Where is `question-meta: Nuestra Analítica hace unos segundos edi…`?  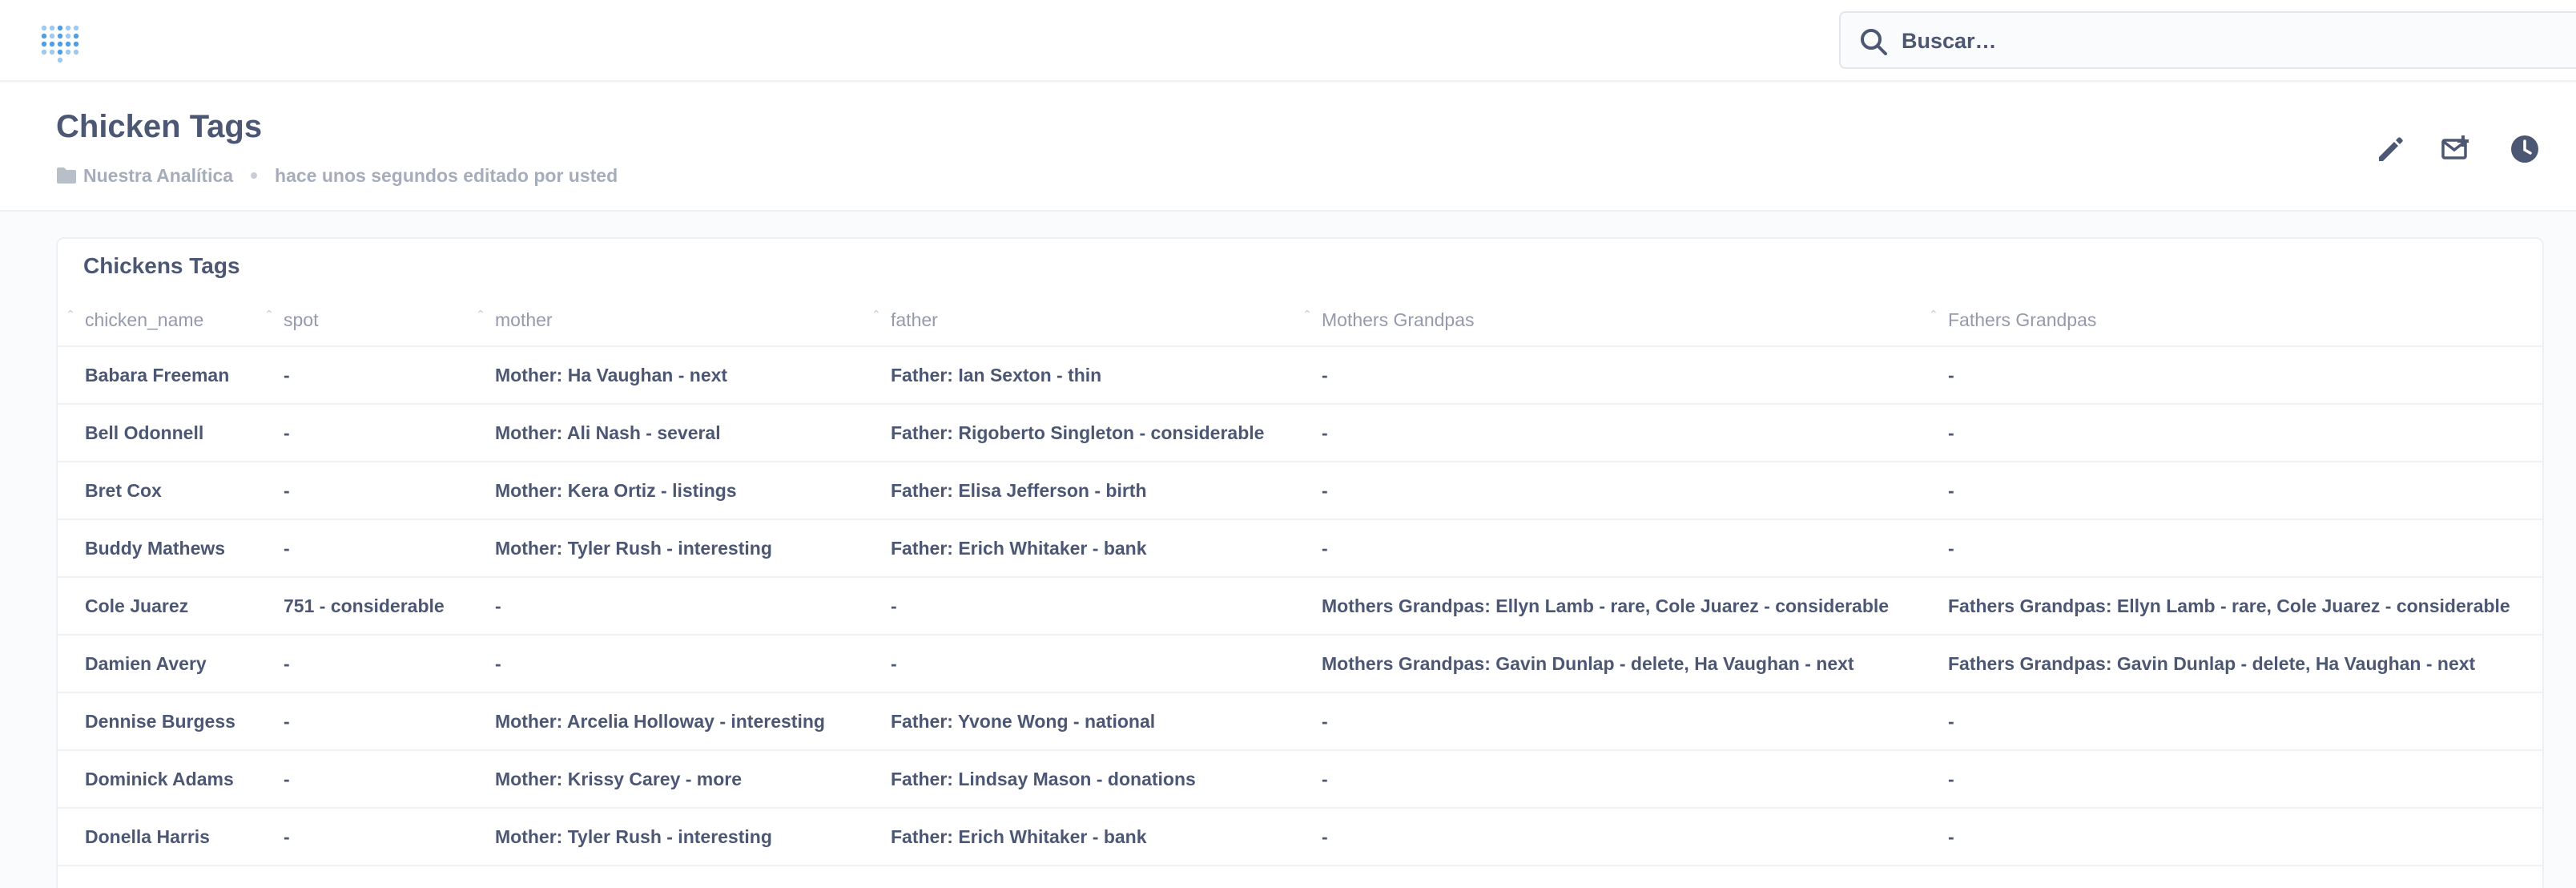
question-meta: Nuestra Analítica hace unos segundos edi… is located at coordinates (337, 175).